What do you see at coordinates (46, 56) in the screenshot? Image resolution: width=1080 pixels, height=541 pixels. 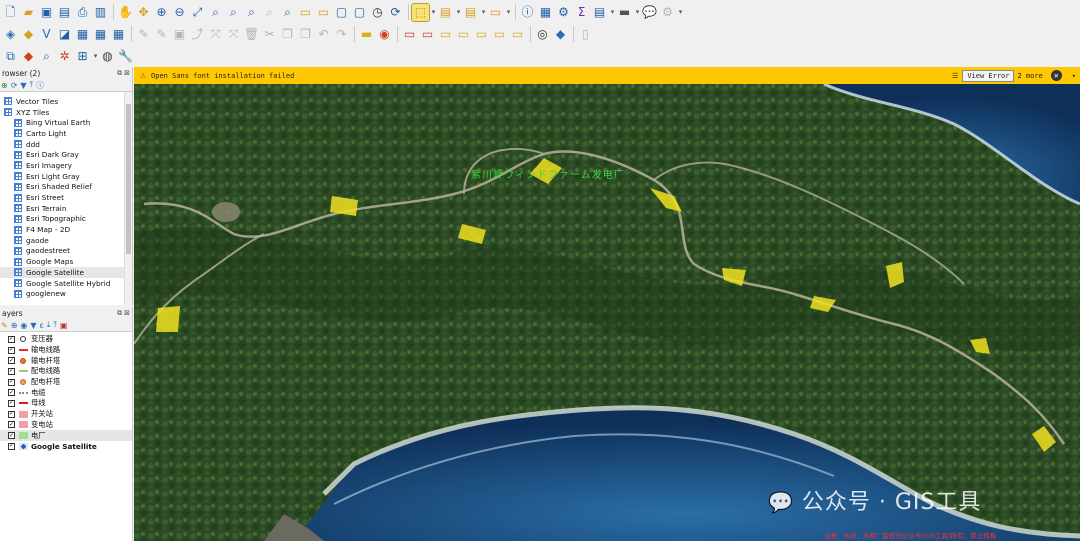 I see `snap-icon: ⌕` at bounding box center [46, 56].